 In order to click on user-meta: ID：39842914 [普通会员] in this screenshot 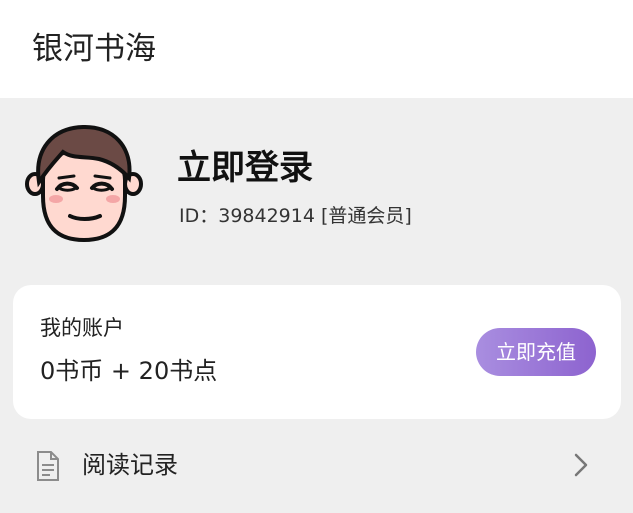, I will do `click(295, 216)`.